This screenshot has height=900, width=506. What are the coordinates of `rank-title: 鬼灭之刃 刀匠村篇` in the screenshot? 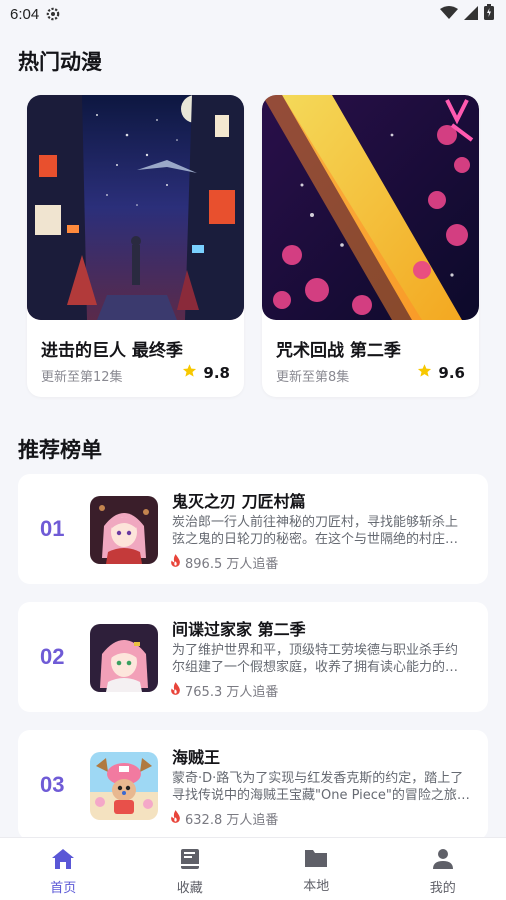 It's located at (239, 501).